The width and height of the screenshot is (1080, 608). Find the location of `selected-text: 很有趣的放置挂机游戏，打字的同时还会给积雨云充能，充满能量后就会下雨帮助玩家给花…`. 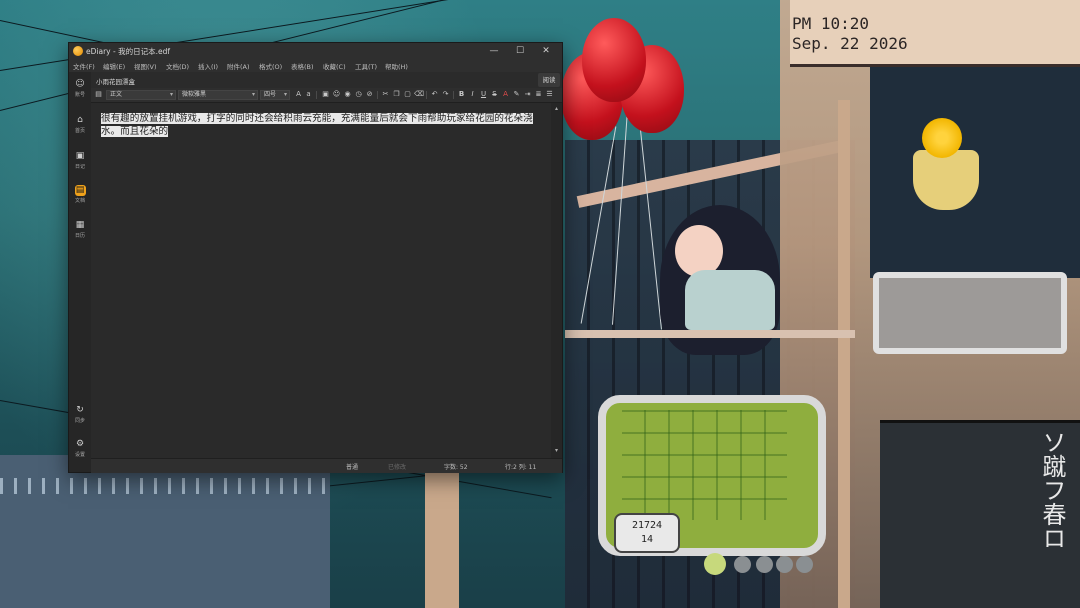

selected-text: 很有趣的放置挂机游戏，打字的同时还会给积雨云充能，充满能量后就会下雨帮助玩家给花… is located at coordinates (317, 125).